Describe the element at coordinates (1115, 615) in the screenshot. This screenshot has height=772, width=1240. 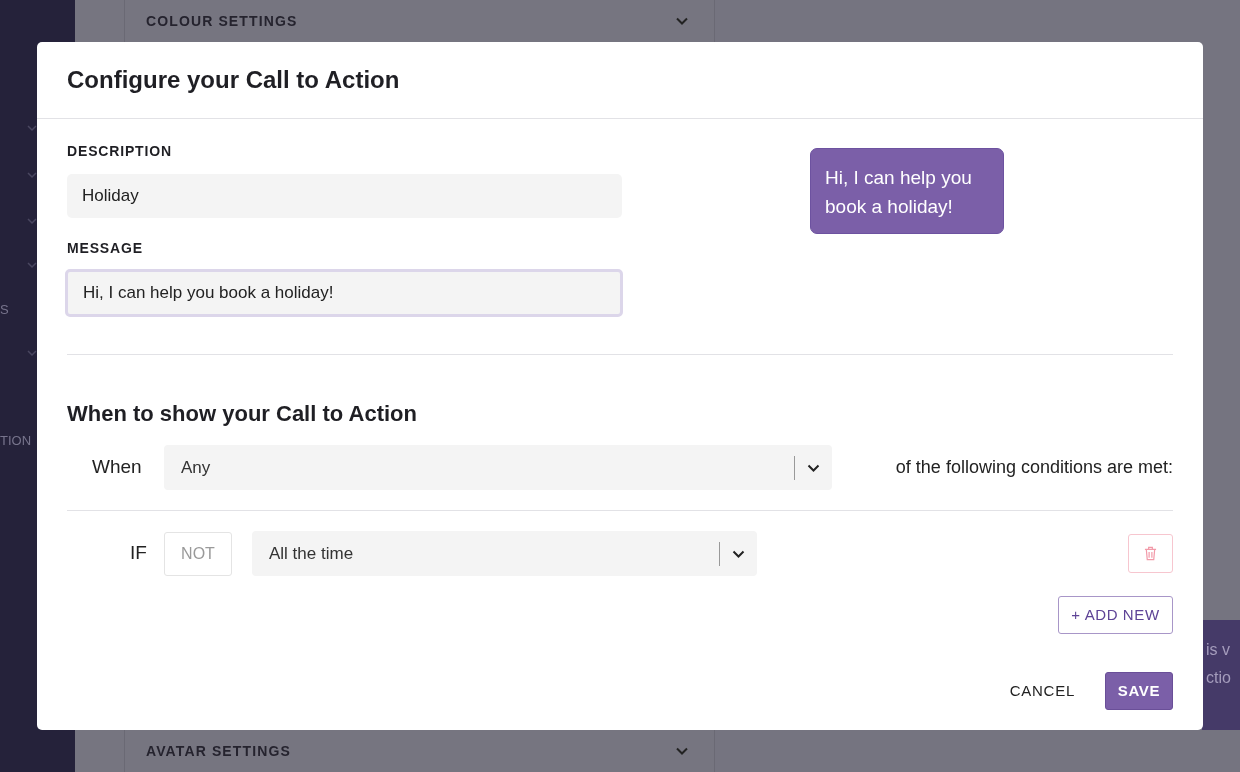
I see `add-new-button: + ADD NEW` at that location.